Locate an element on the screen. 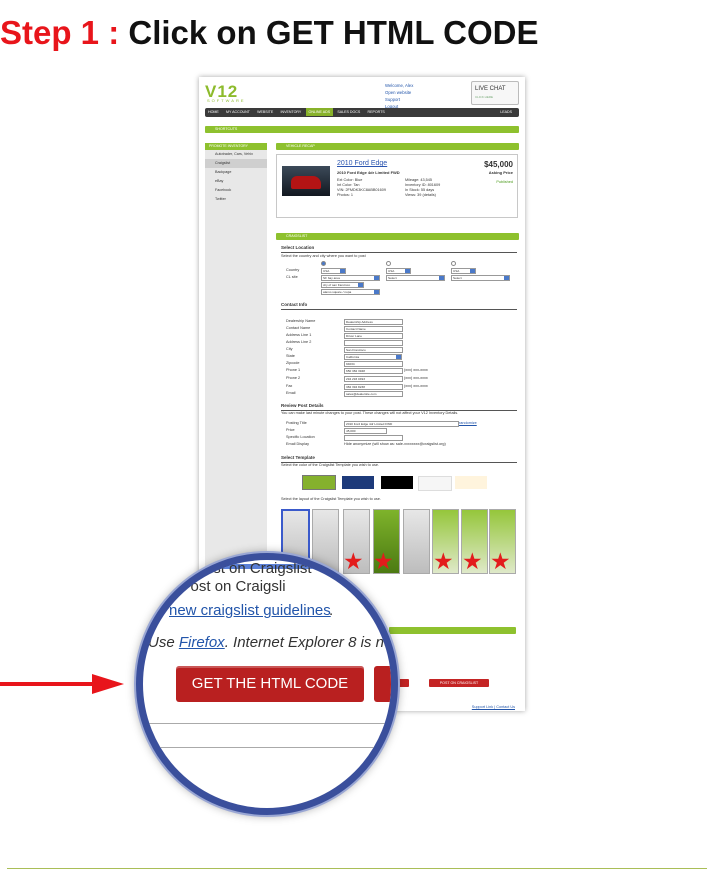 The width and height of the screenshot is (714, 887). pointer-arrow-icon is located at coordinates (62, 684).